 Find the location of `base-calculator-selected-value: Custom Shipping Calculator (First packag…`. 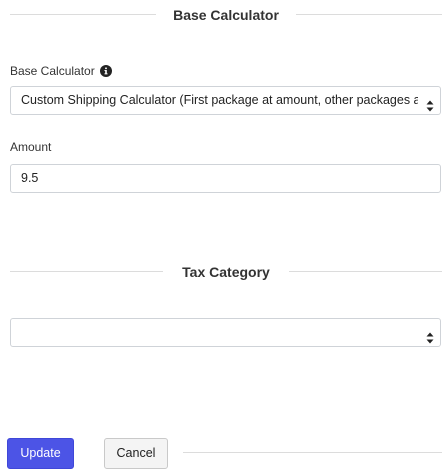

base-calculator-selected-value: Custom Shipping Calculator (First packag… is located at coordinates (219, 100).